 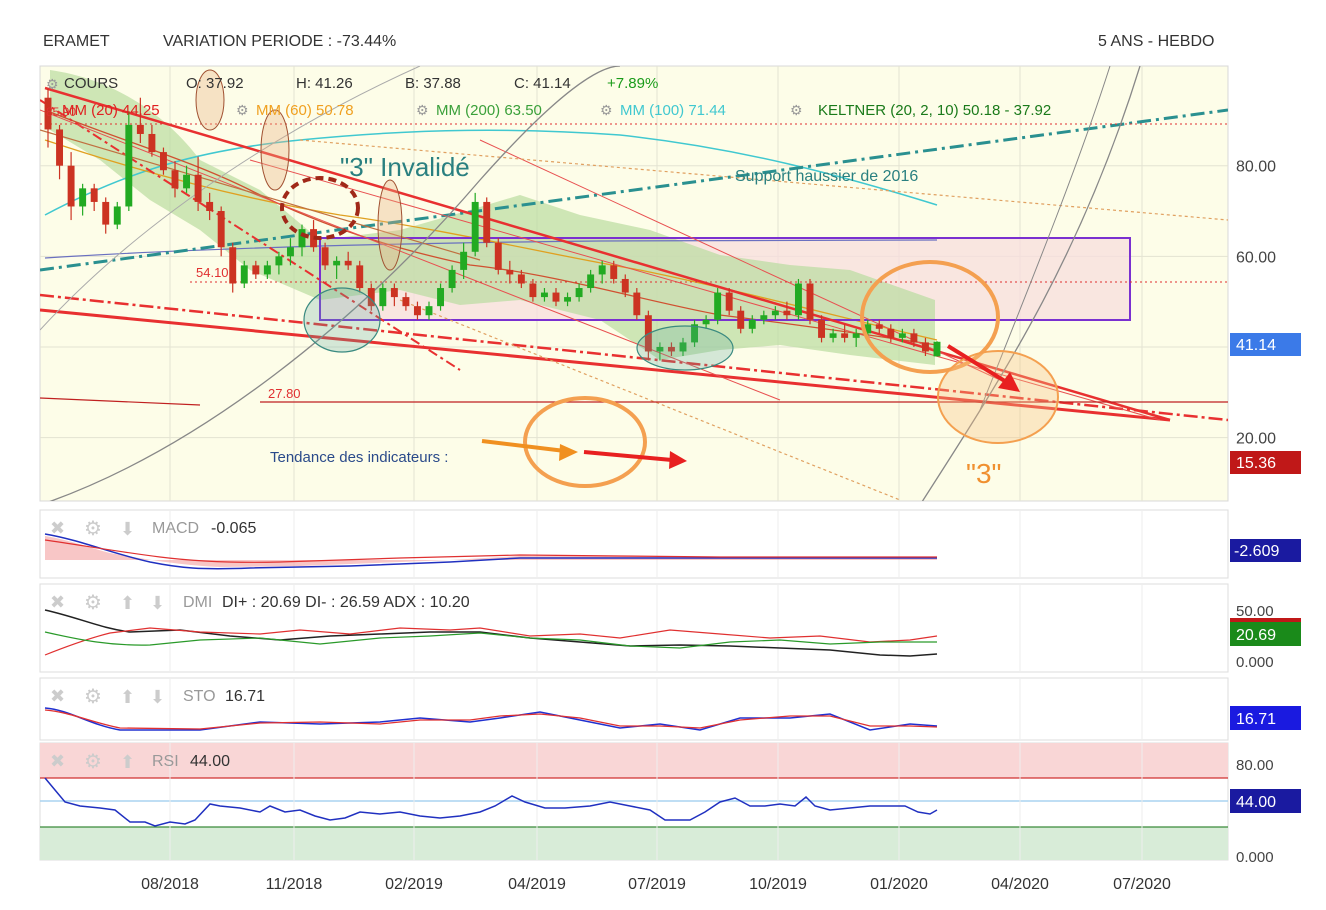 What do you see at coordinates (91, 83) in the screenshot?
I see `legend-cours: COURS` at bounding box center [91, 83].